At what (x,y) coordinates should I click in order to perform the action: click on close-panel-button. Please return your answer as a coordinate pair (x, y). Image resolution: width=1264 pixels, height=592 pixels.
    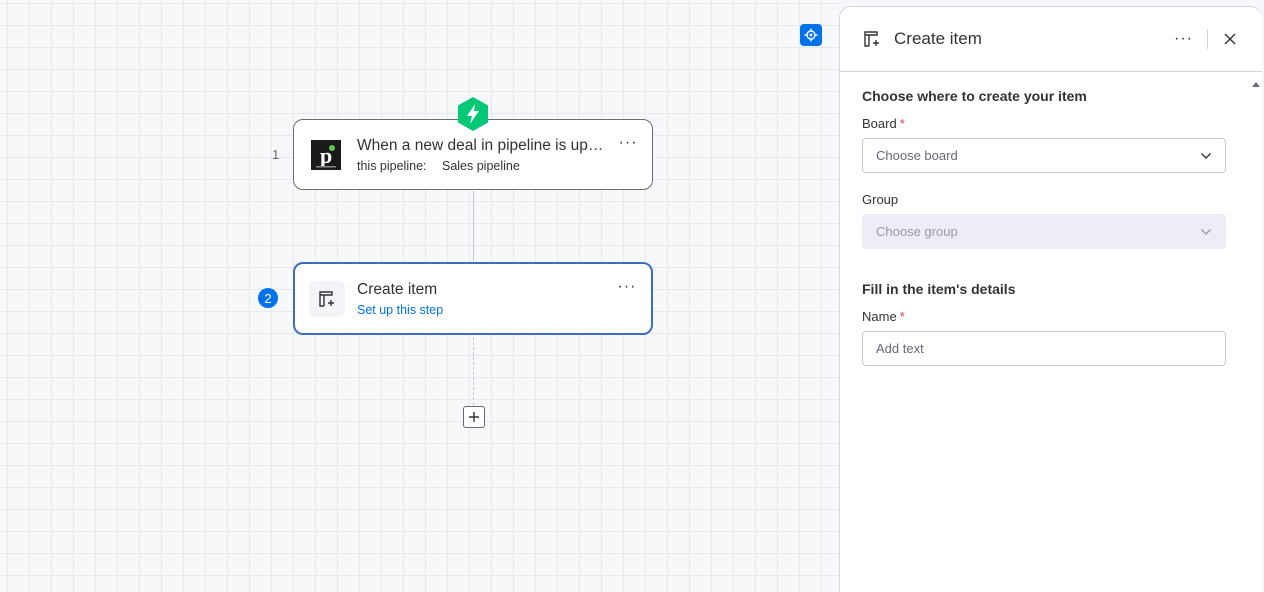
    Looking at the image, I should click on (1230, 39).